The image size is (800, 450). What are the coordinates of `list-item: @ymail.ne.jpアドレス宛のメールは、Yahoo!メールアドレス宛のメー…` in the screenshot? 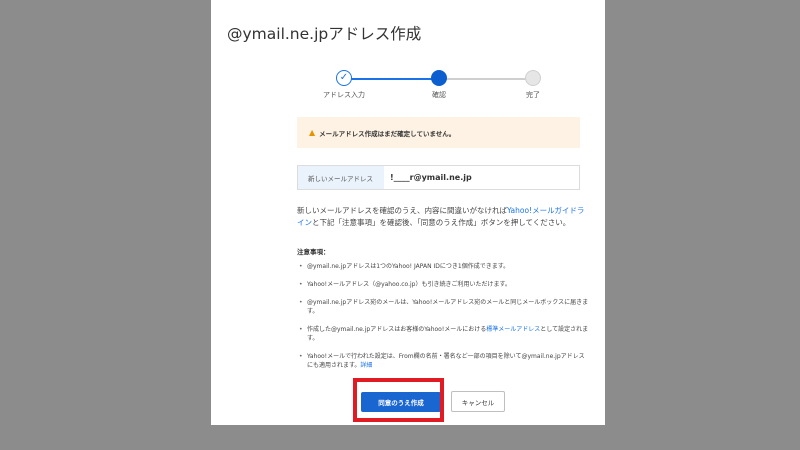 It's located at (443, 307).